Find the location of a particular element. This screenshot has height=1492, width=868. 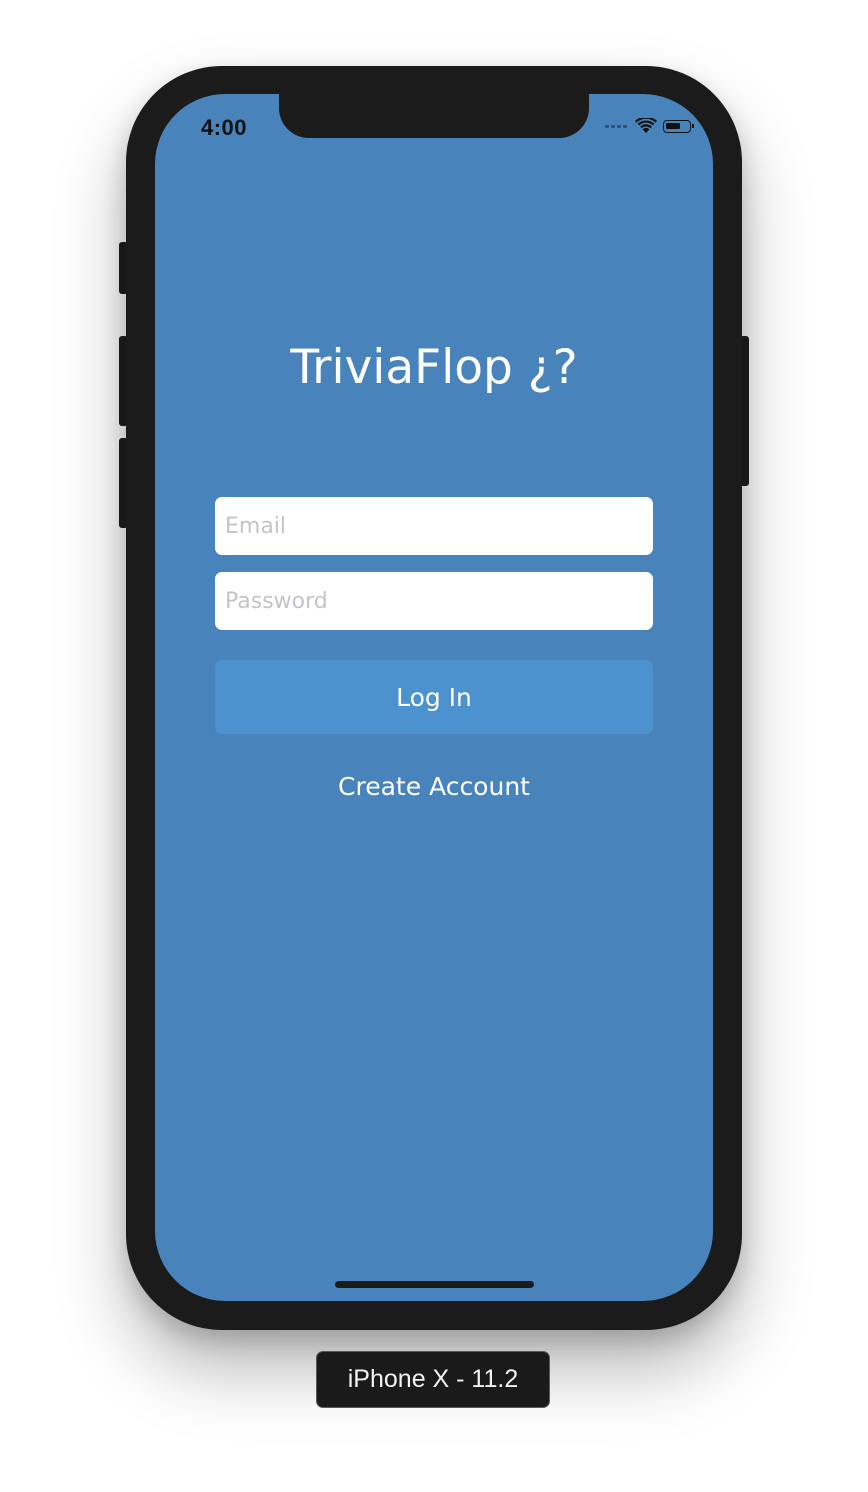

login-button: Log In is located at coordinates (434, 697).